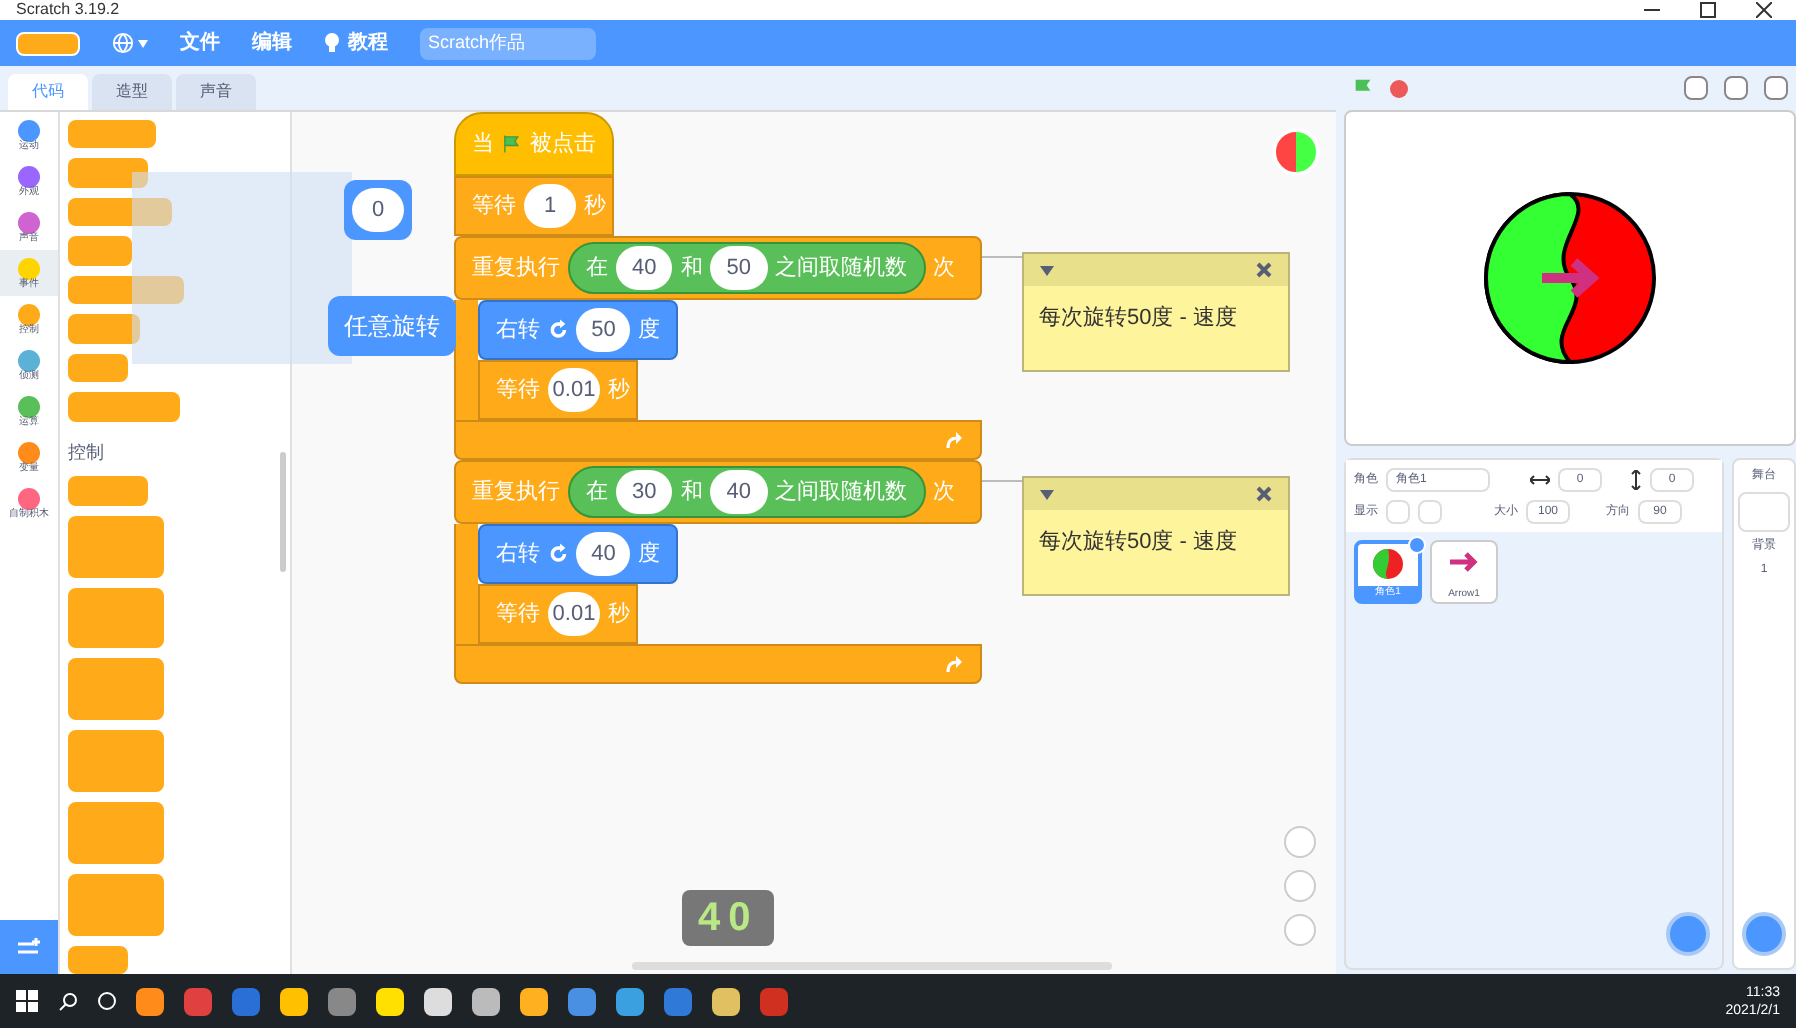  I want to click on add-extension-button, so click(29, 947).